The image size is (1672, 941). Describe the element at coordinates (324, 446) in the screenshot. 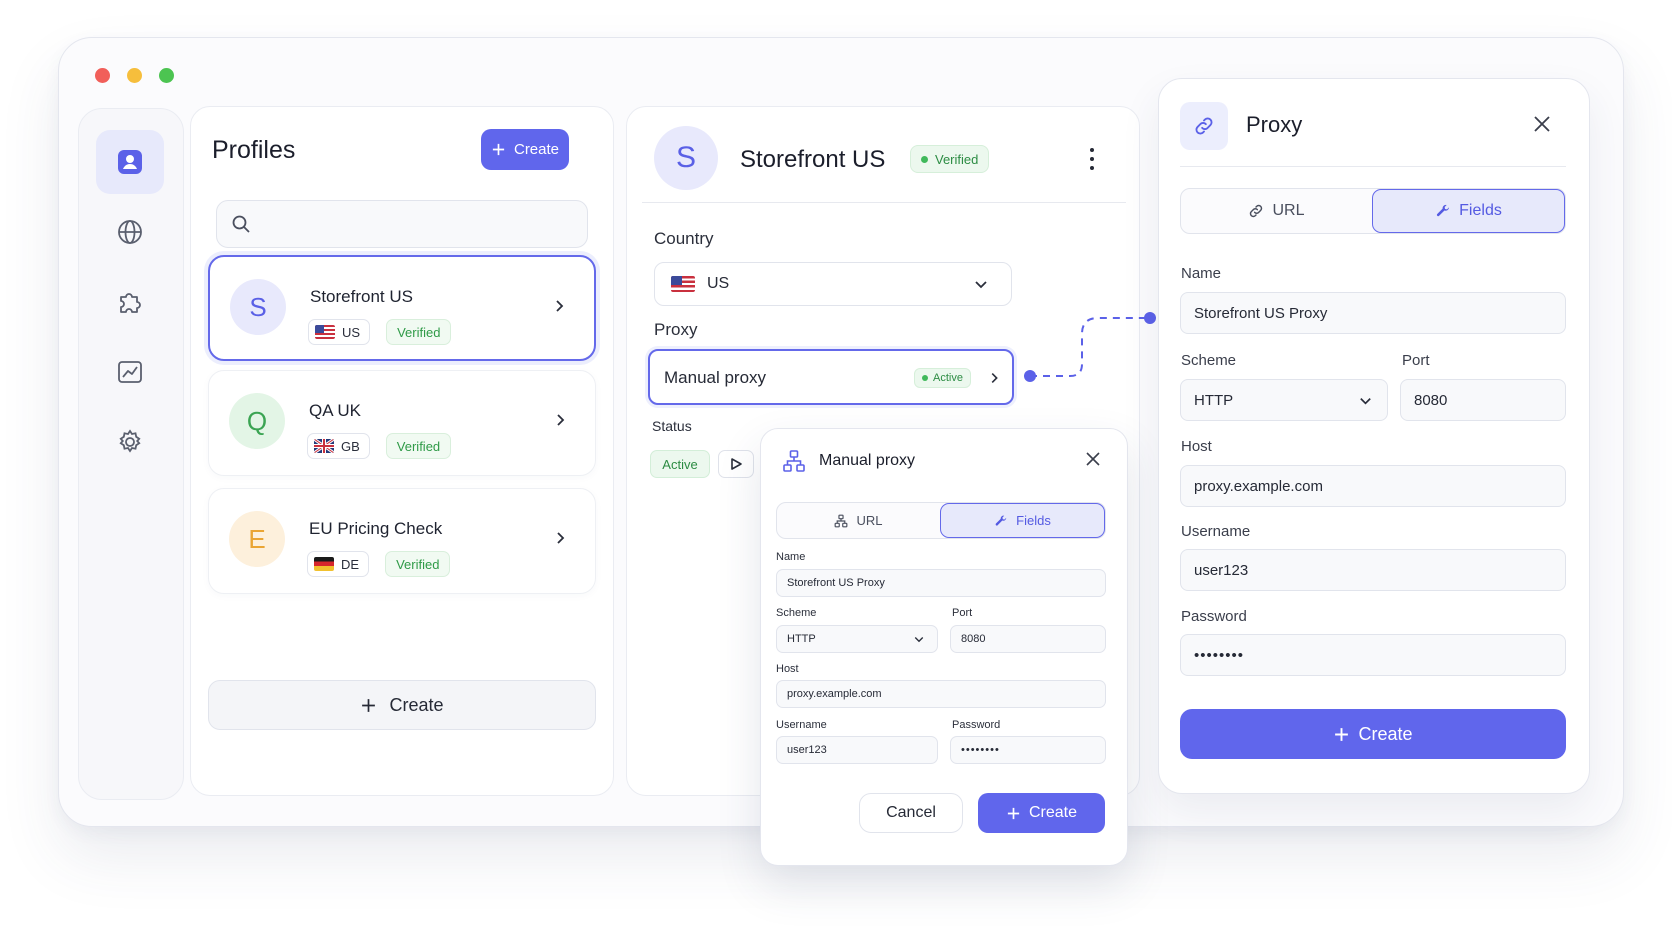

I see `gb-flag-icon` at that location.